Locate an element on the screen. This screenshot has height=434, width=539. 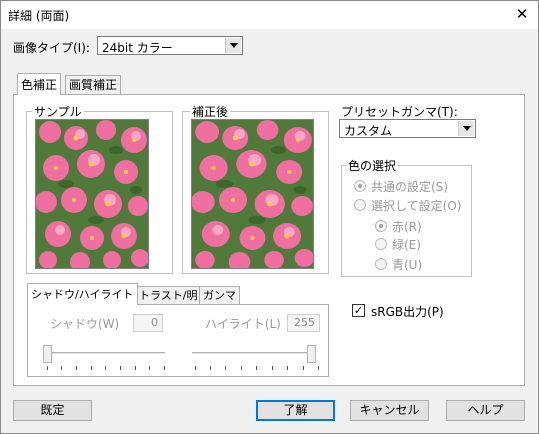
window-title: 詳細 (両面) is located at coordinates (39, 16).